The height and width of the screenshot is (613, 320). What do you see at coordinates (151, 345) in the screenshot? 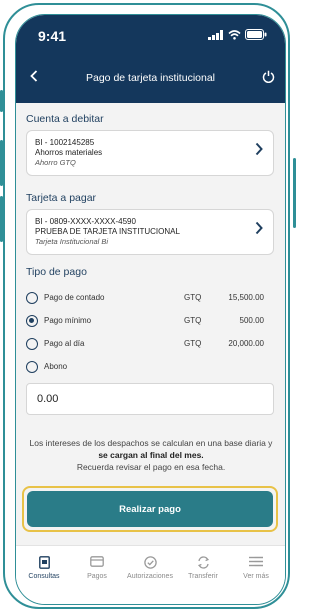
I see `payment-option: Pago al día GTQ 20,000.00` at bounding box center [151, 345].